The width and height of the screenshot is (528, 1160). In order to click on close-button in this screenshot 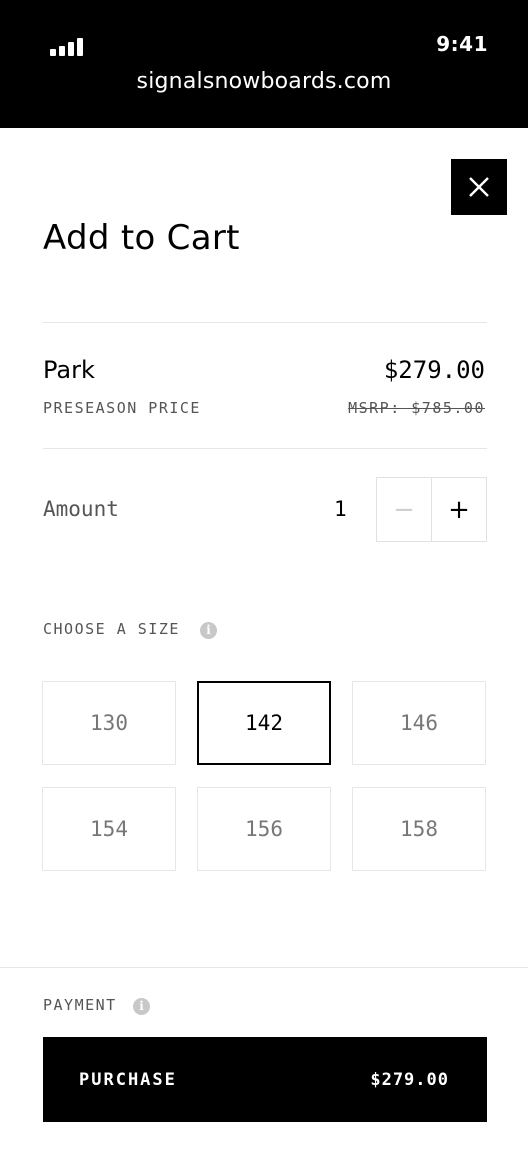, I will do `click(479, 187)`.